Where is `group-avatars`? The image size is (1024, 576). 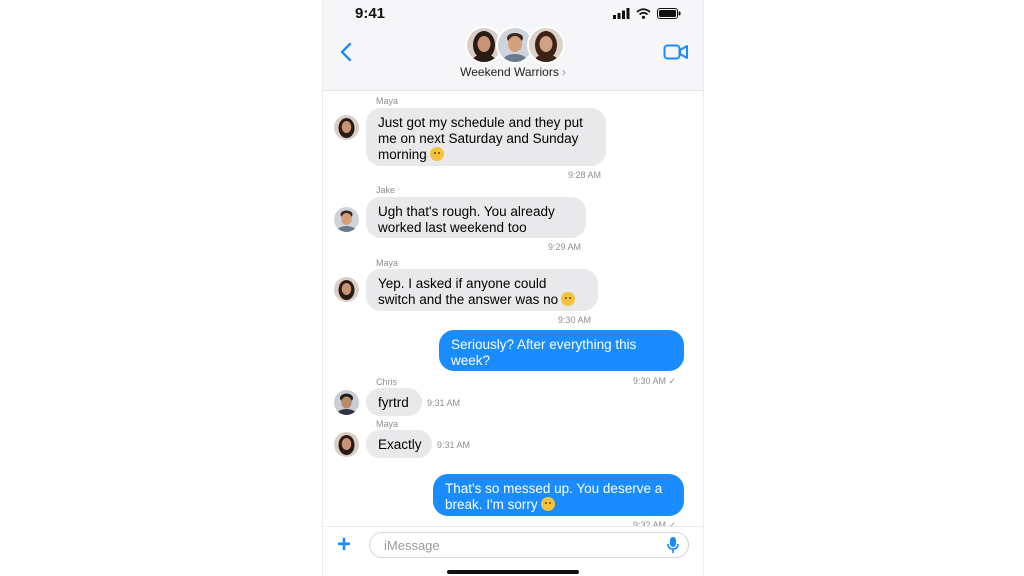
group-avatars is located at coordinates (515, 45).